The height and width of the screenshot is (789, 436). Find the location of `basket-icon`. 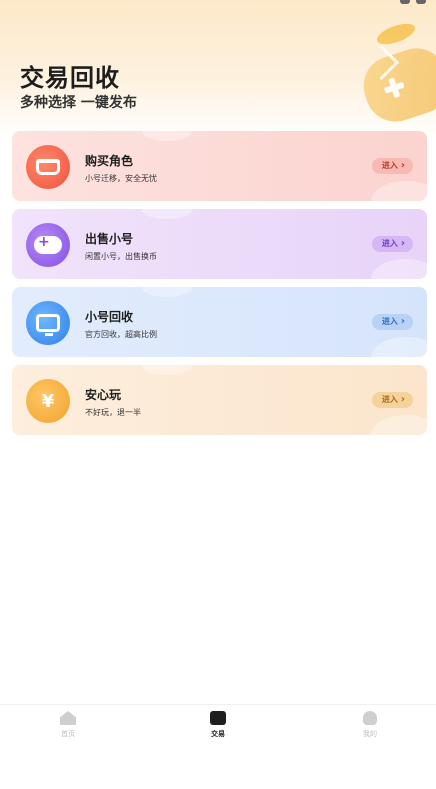

basket-icon is located at coordinates (48, 167).